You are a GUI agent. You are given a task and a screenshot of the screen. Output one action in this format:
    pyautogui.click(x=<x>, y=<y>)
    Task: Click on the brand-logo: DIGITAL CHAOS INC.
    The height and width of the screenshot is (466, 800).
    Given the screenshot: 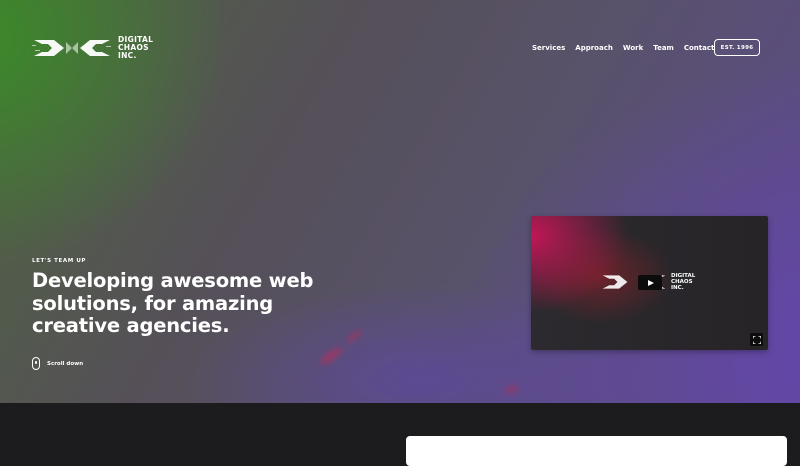 What is the action you would take?
    pyautogui.click(x=92, y=48)
    